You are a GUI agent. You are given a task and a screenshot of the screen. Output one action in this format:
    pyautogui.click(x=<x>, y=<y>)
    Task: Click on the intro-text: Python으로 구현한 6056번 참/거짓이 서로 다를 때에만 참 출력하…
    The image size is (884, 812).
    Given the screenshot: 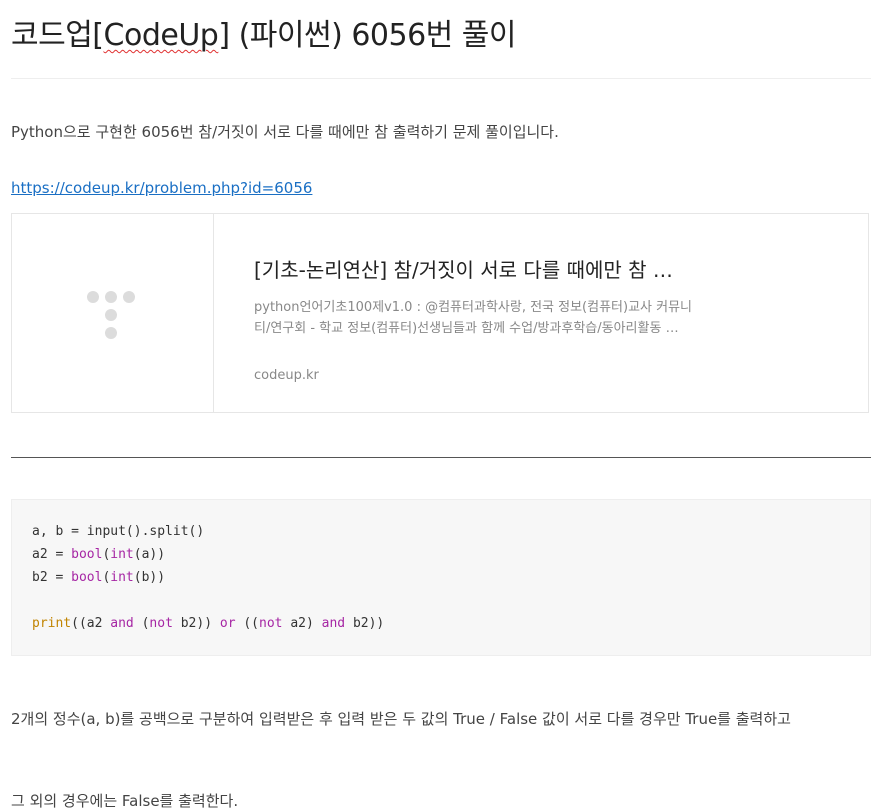 What is the action you would take?
    pyautogui.click(x=285, y=132)
    